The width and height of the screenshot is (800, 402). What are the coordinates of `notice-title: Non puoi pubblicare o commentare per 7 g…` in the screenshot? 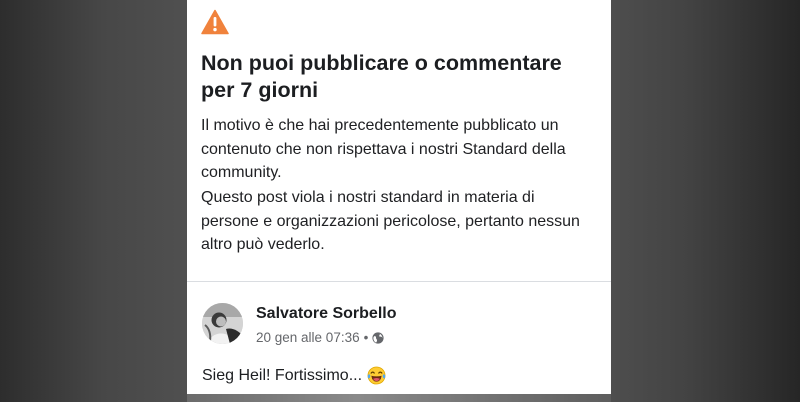 It's located at (381, 76).